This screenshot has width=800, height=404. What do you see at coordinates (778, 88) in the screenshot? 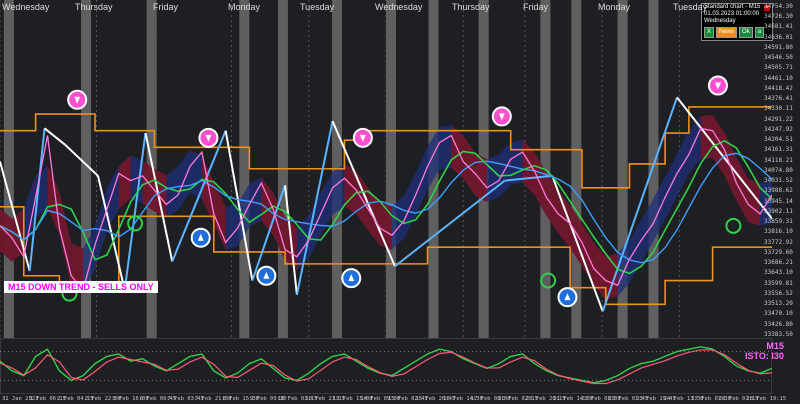
I see `price-tick-label: 34418.42` at bounding box center [778, 88].